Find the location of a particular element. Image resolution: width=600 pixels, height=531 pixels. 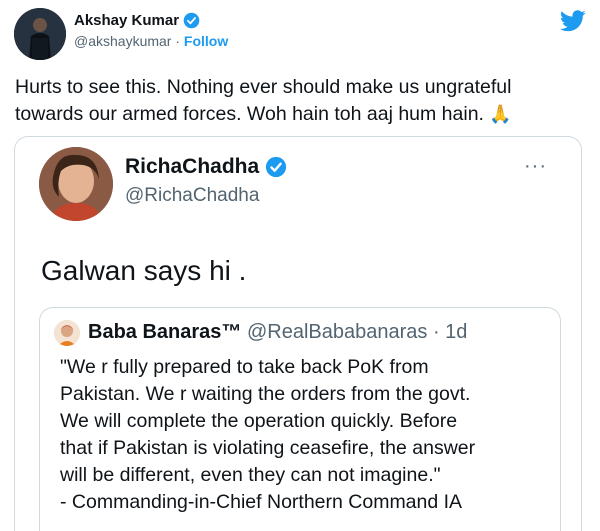

quoted-author-handle: @RichaChadha is located at coordinates (192, 196).